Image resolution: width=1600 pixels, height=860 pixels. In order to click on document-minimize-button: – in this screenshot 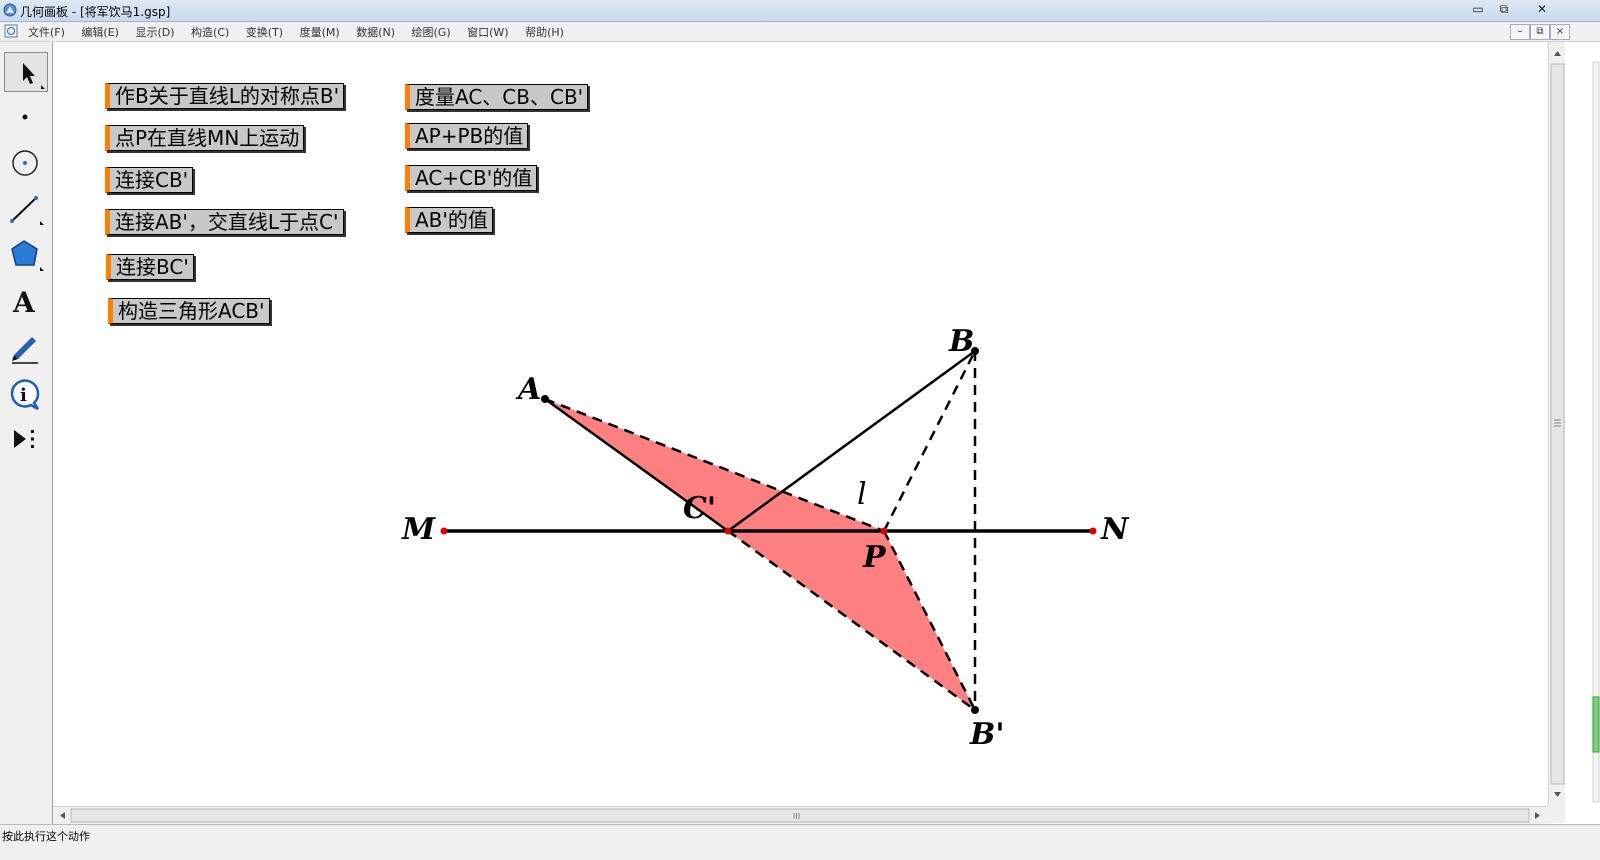, I will do `click(1520, 32)`.